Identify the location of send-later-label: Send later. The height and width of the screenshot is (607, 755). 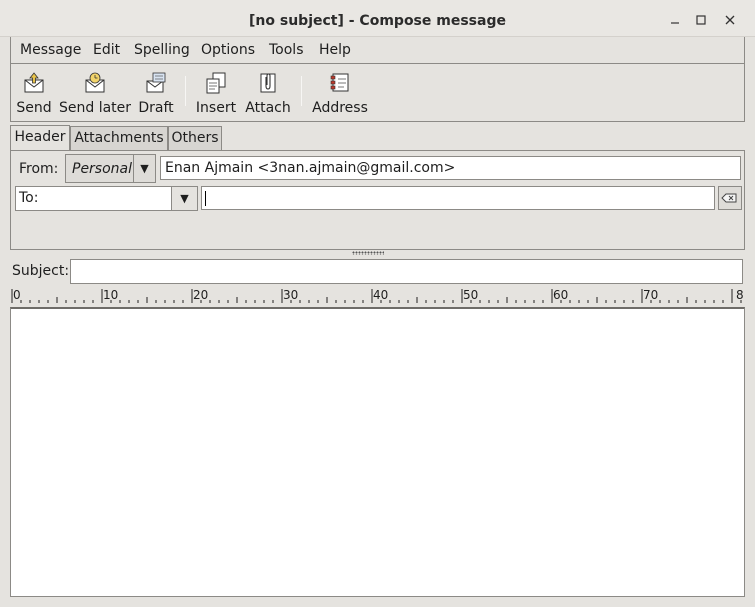
(95, 108).